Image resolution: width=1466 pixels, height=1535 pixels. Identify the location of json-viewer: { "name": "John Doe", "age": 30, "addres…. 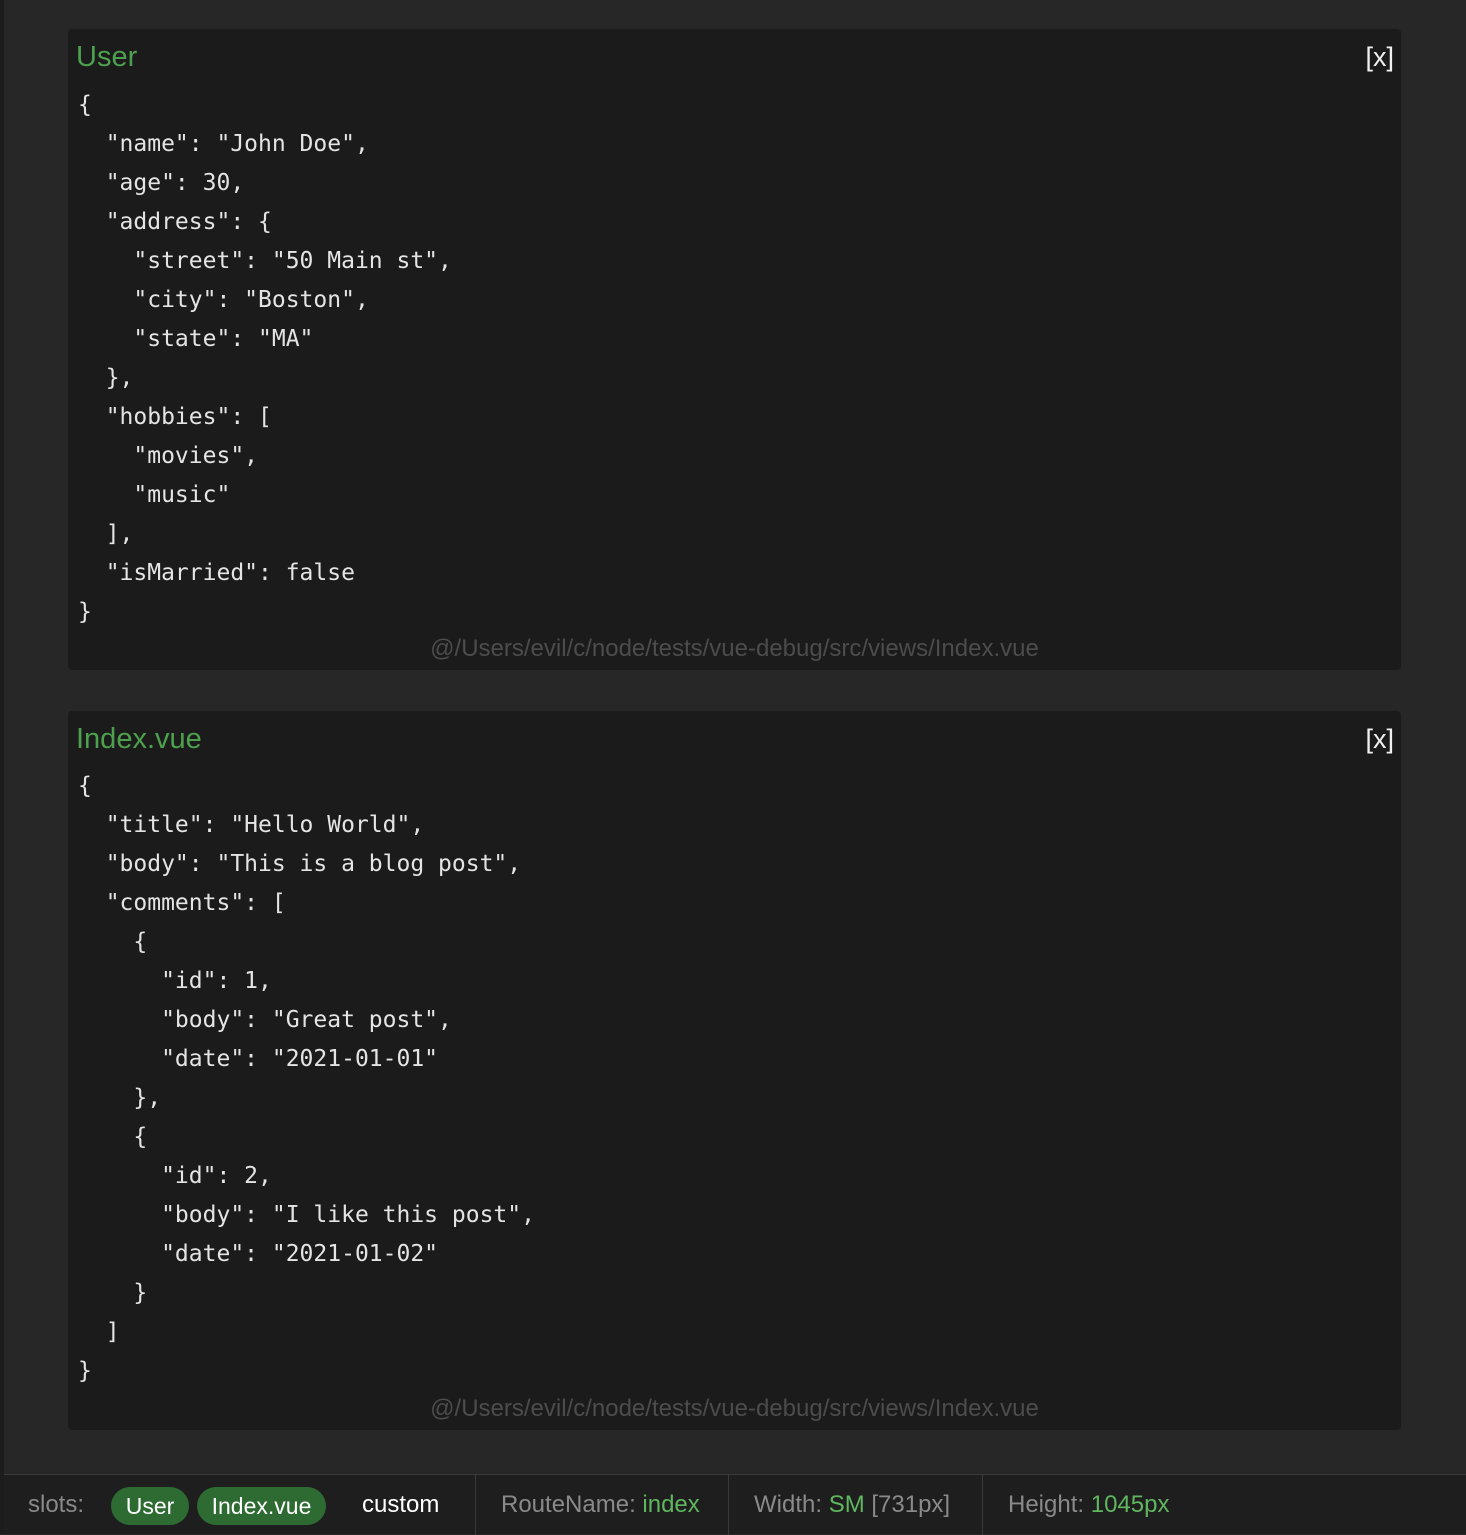
(265, 358).